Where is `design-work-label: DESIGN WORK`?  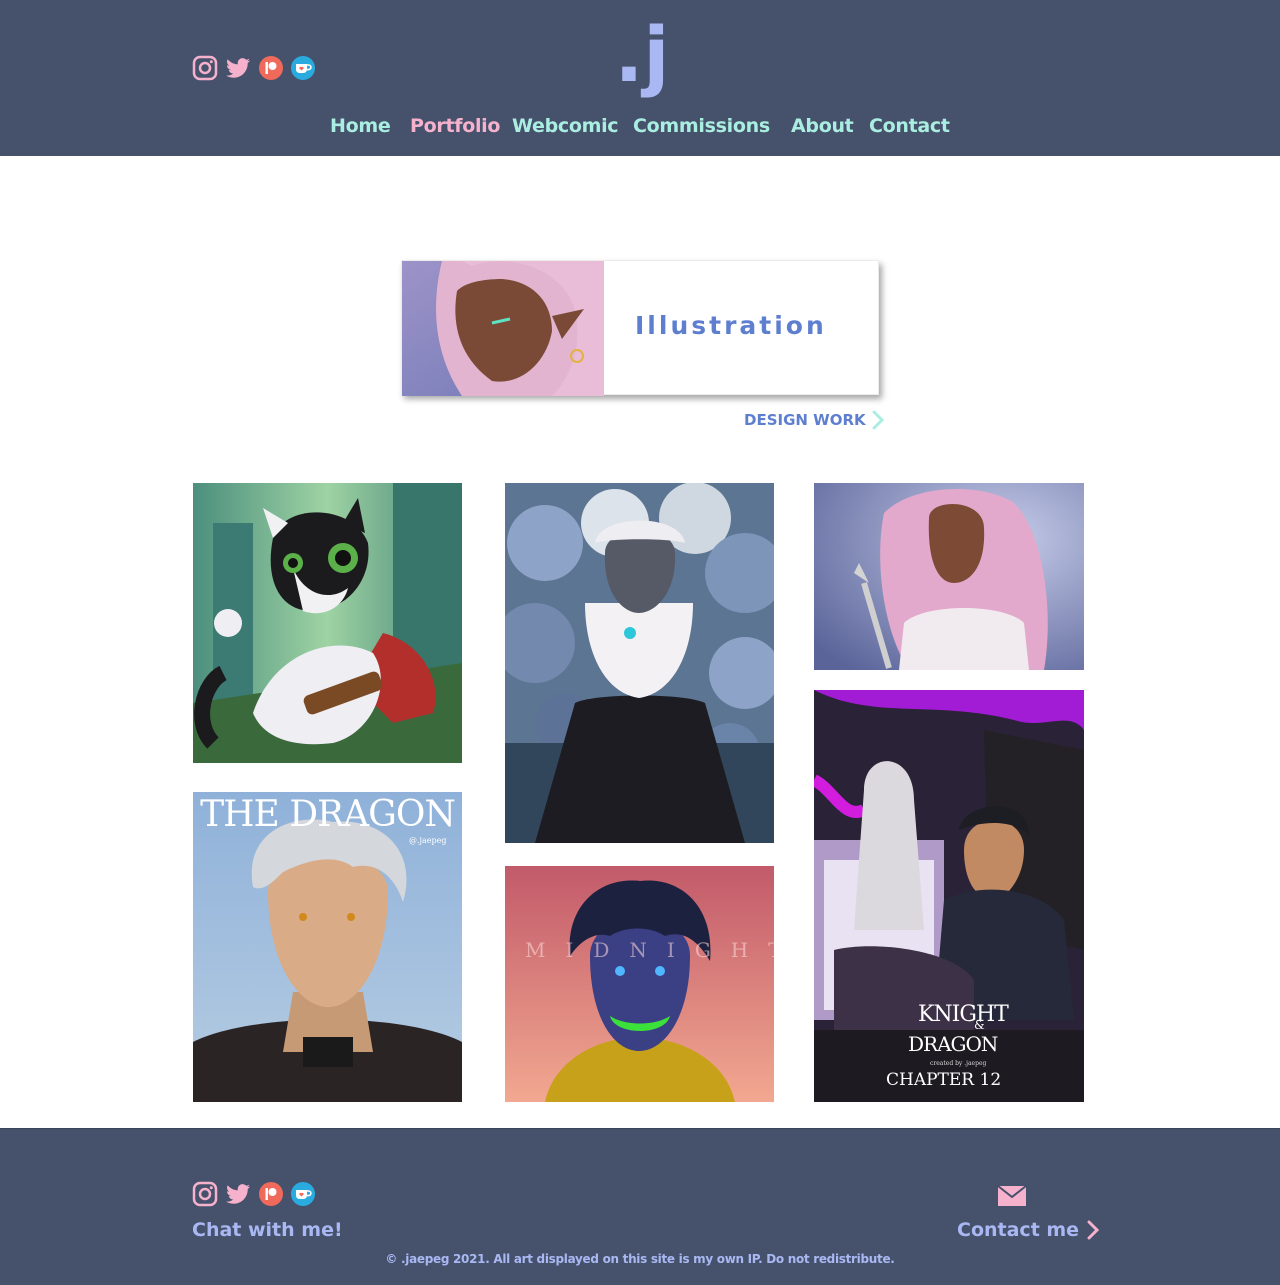 design-work-label: DESIGN WORK is located at coordinates (805, 420).